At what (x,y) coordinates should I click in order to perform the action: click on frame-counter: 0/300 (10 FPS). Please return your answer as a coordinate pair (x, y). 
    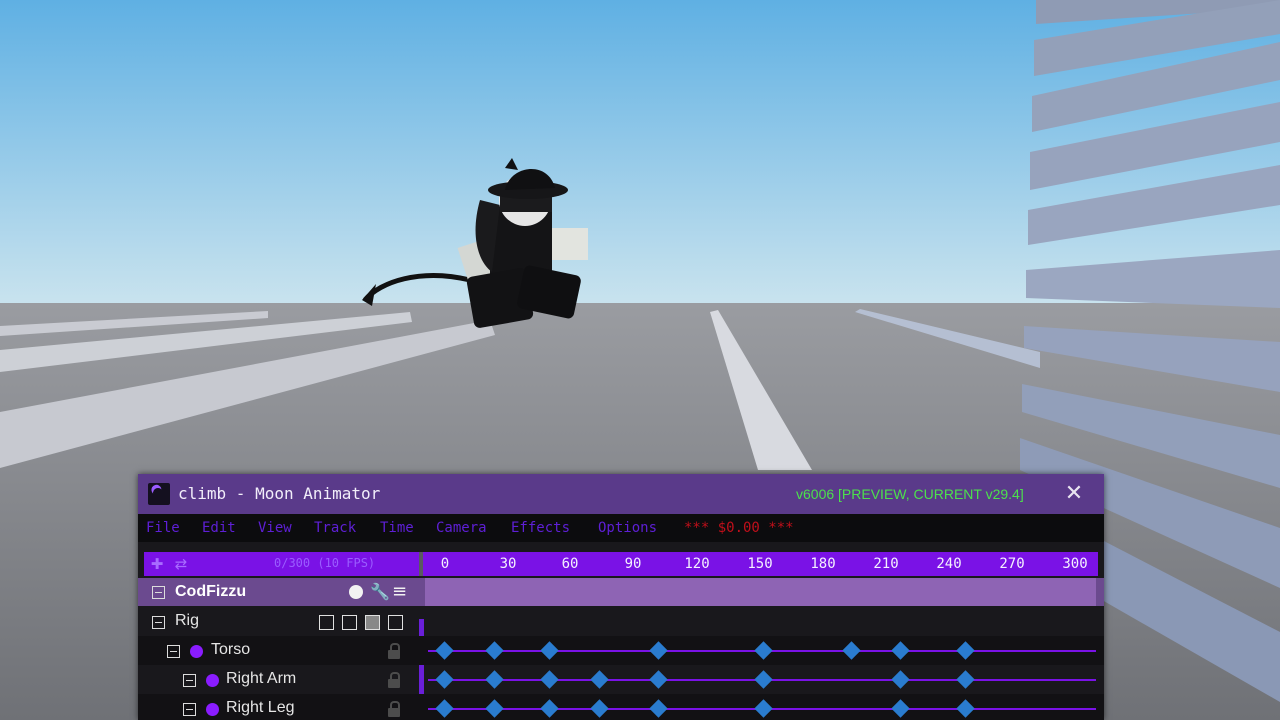
    Looking at the image, I should click on (325, 563).